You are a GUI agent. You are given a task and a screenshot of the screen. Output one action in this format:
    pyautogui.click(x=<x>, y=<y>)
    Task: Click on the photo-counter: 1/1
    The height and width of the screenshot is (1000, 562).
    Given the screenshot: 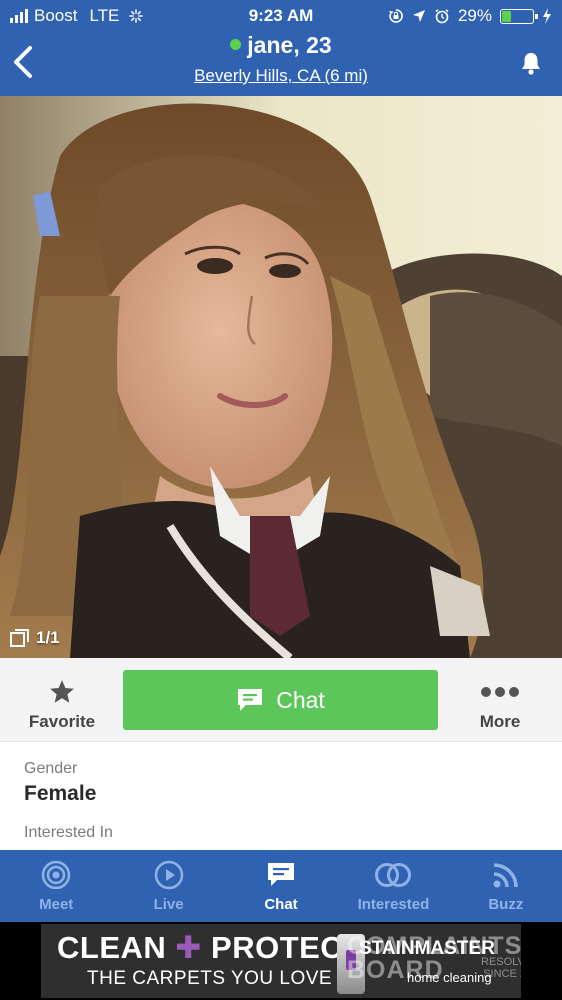 What is the action you would take?
    pyautogui.click(x=35, y=638)
    